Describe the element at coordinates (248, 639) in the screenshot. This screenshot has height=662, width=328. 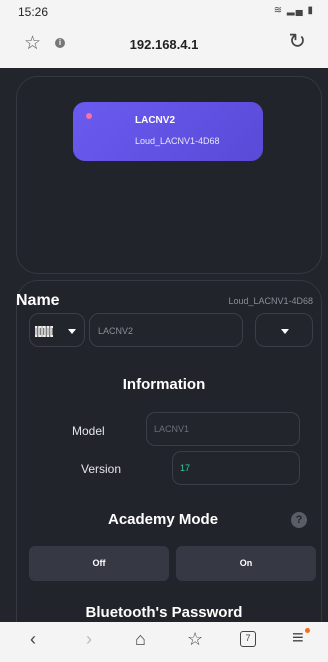
I see `tabs-icon: 7` at that location.